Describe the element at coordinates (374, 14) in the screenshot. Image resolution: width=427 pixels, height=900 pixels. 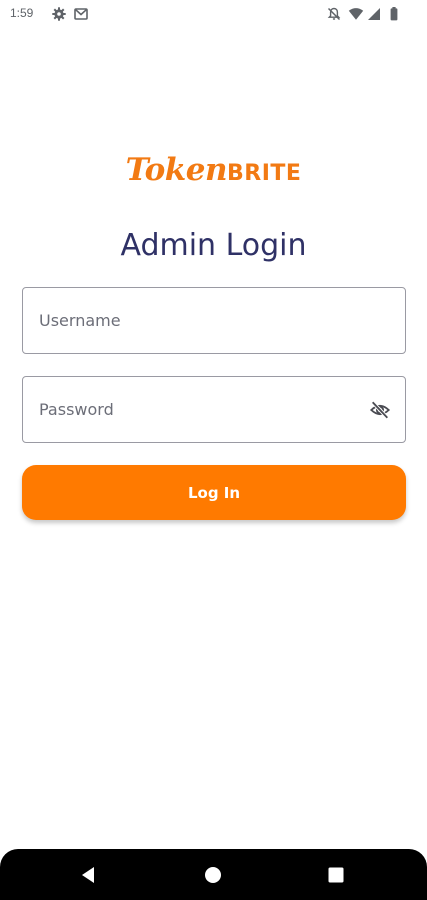
I see `signal-icon` at that location.